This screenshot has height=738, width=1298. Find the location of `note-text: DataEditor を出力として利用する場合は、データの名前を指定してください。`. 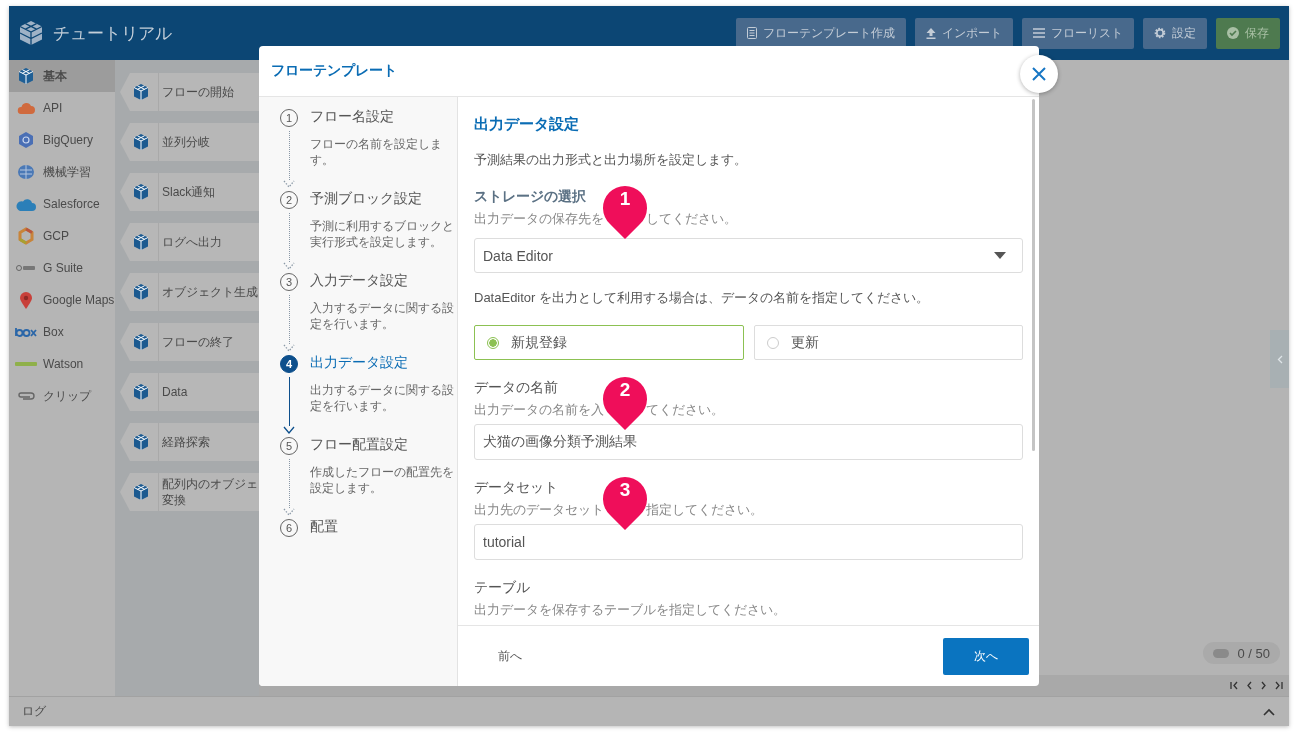

note-text: DataEditor を出力として利用する場合は、データの名前を指定してください。 is located at coordinates (702, 298).